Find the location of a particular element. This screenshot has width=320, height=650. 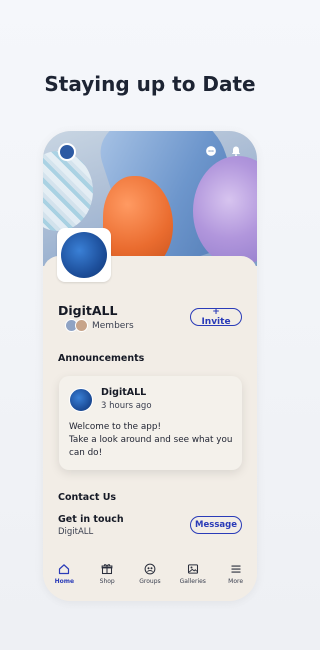

home-icon is located at coordinates (64, 569).